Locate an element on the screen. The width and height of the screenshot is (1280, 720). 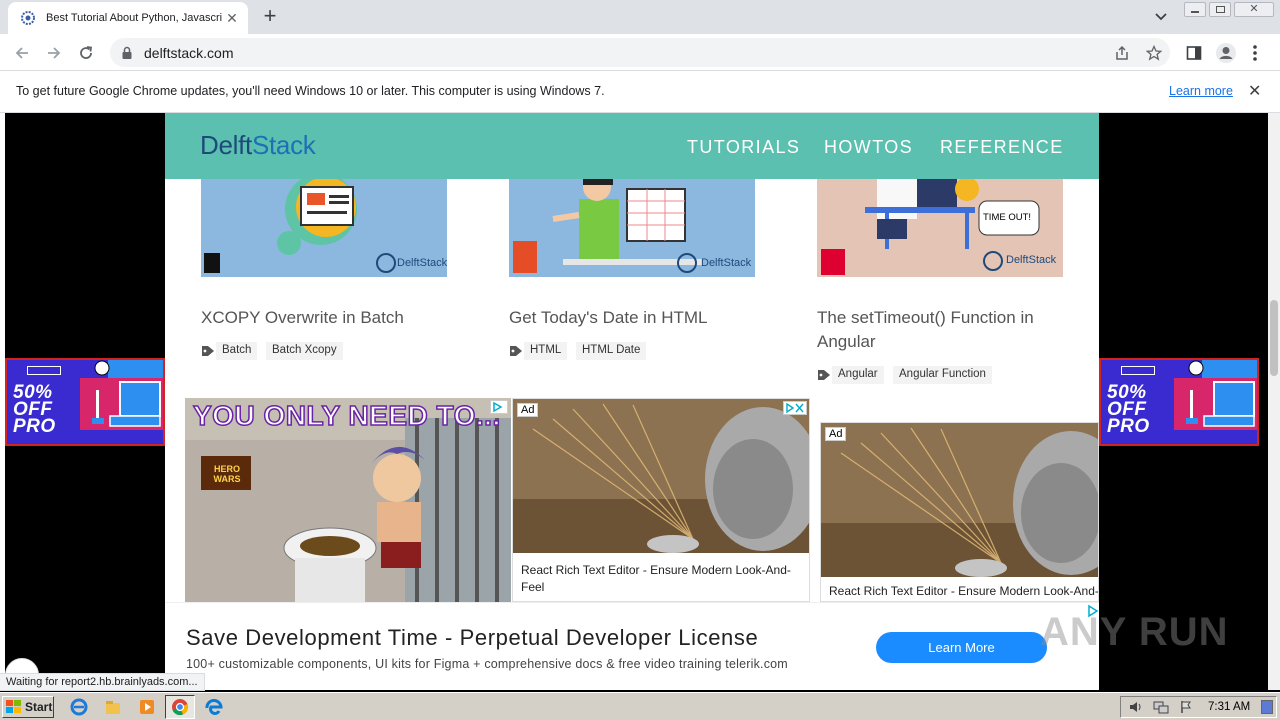
card-title: Get Today's Date in HTML is located at coordinates (632, 318).